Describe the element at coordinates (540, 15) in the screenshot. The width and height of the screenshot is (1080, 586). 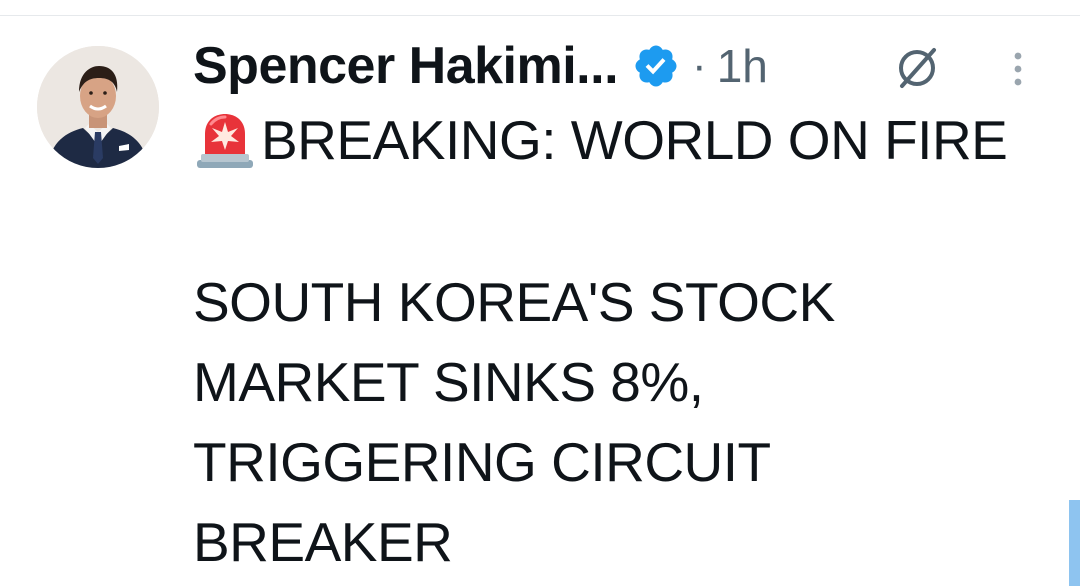
I see `top-divider` at that location.